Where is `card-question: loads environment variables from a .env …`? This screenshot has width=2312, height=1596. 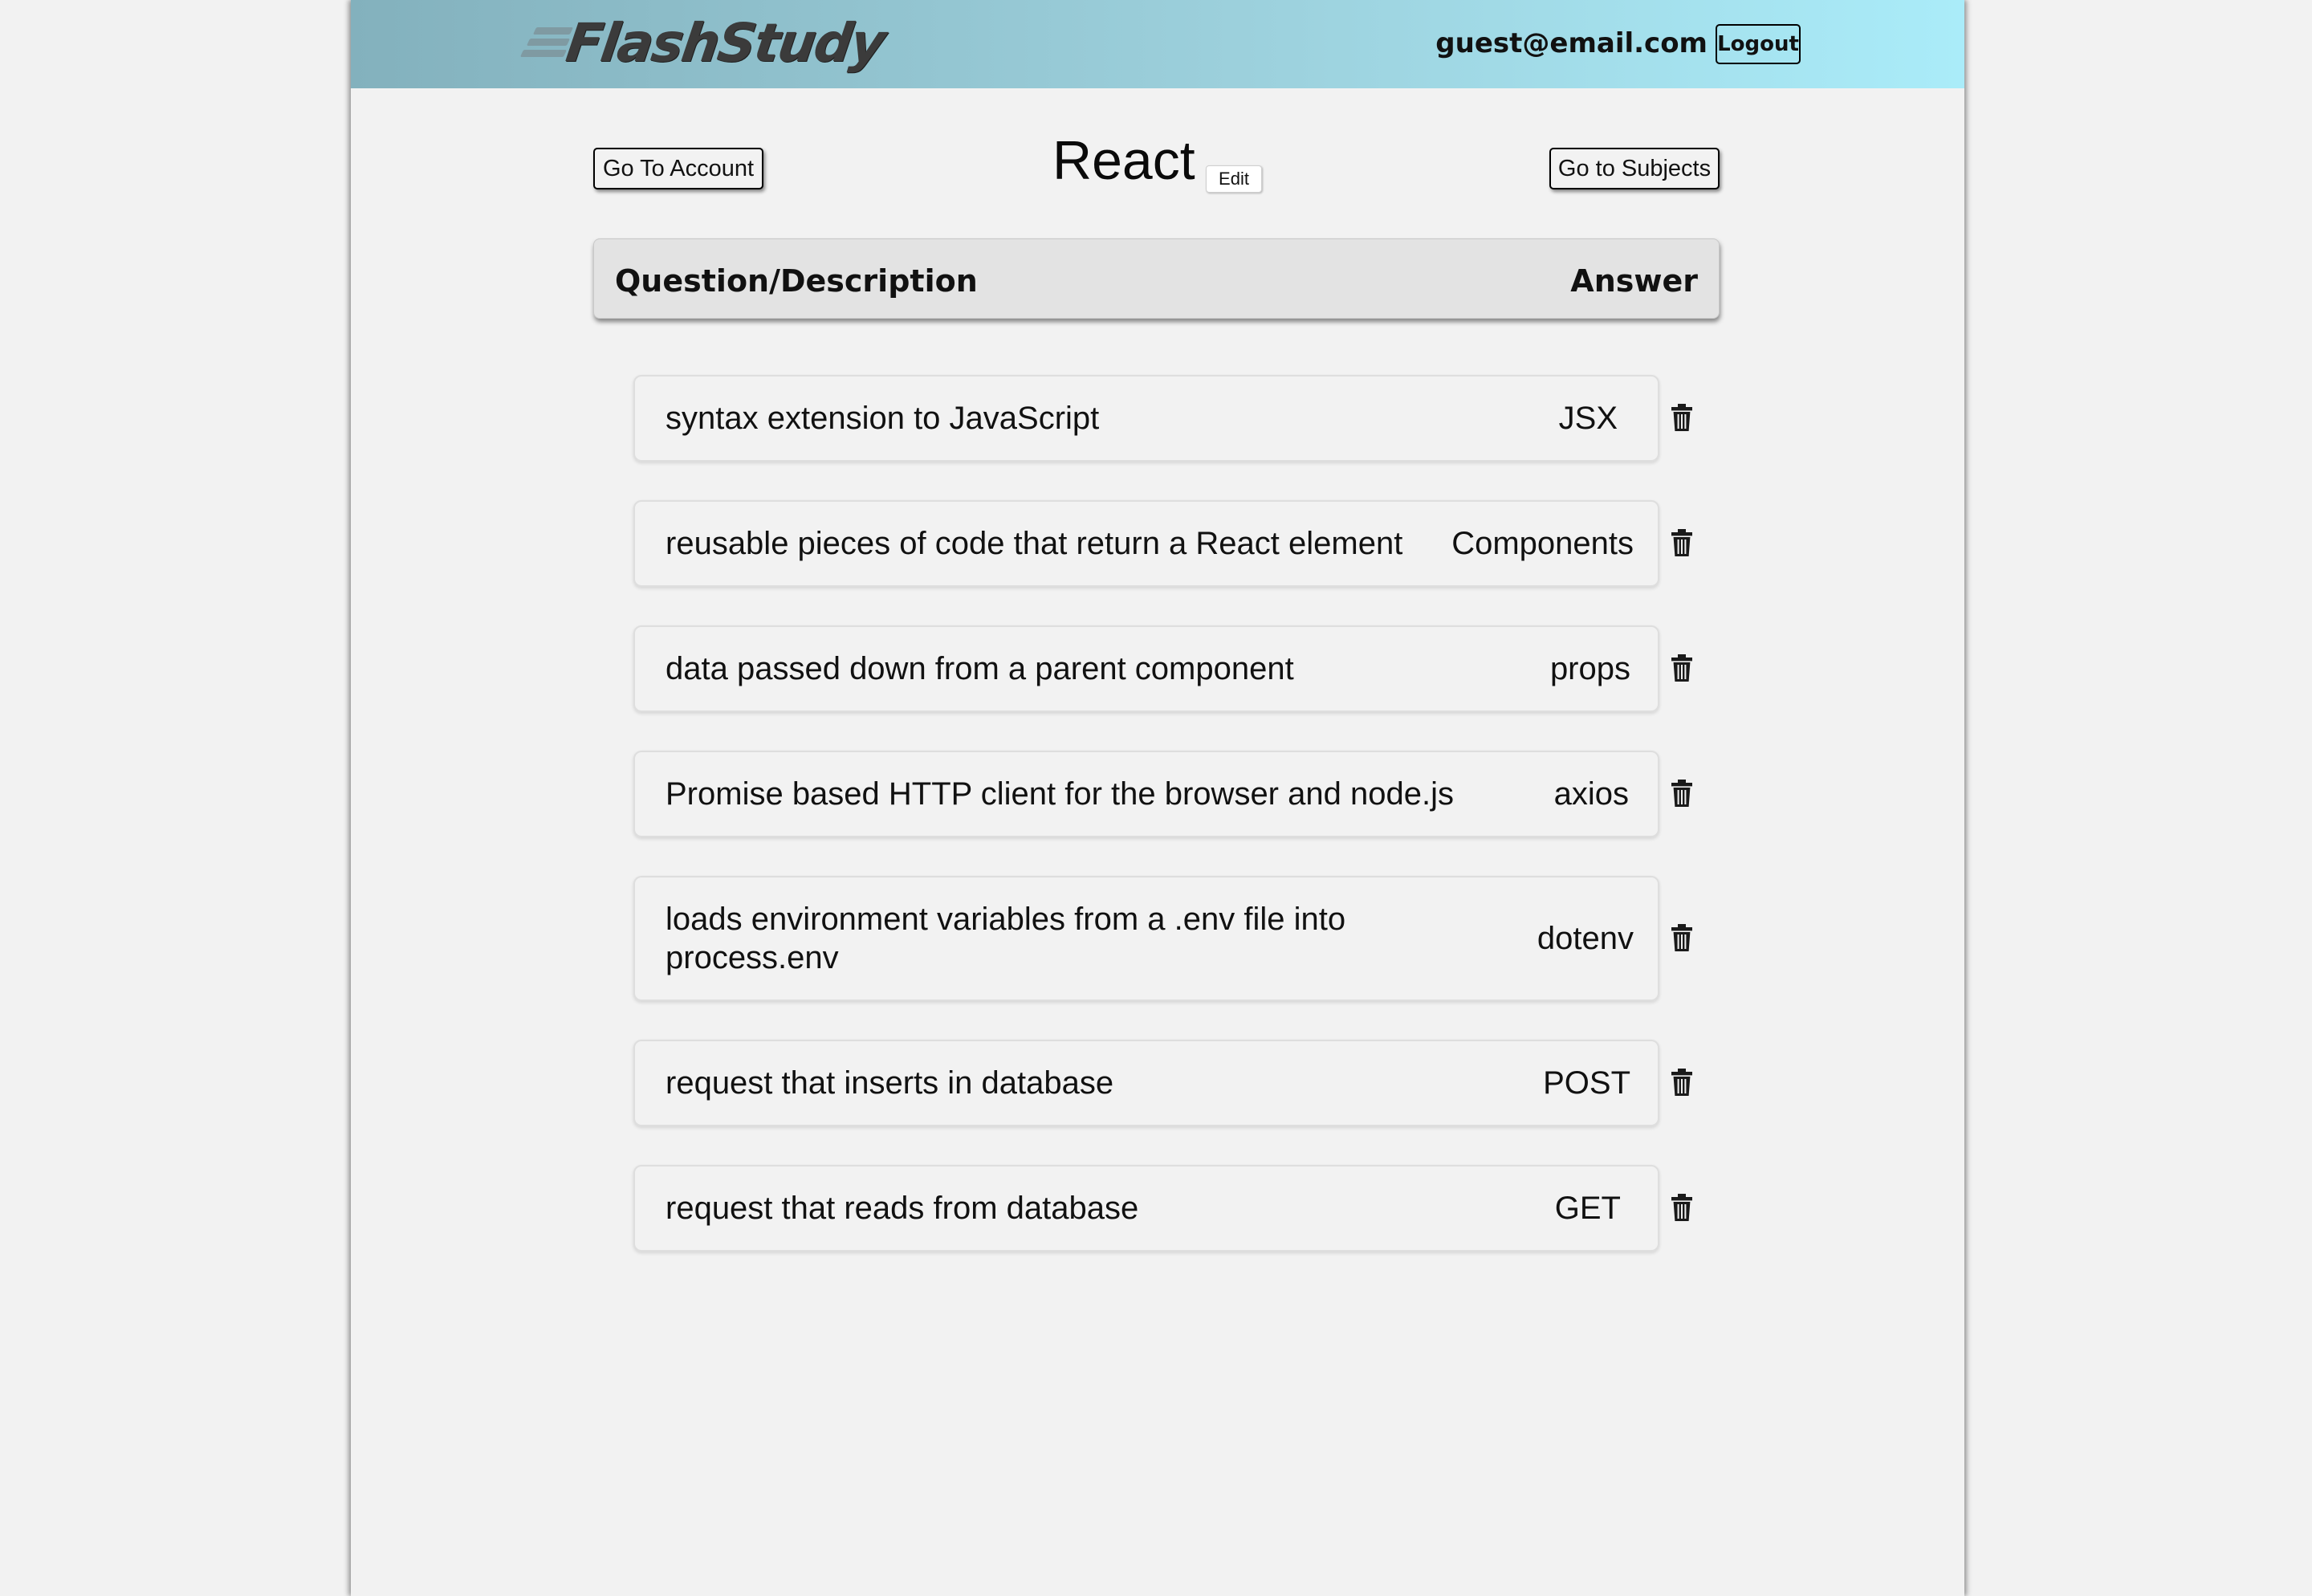
card-question: loads environment variables from a .env … is located at coordinates (1006, 939).